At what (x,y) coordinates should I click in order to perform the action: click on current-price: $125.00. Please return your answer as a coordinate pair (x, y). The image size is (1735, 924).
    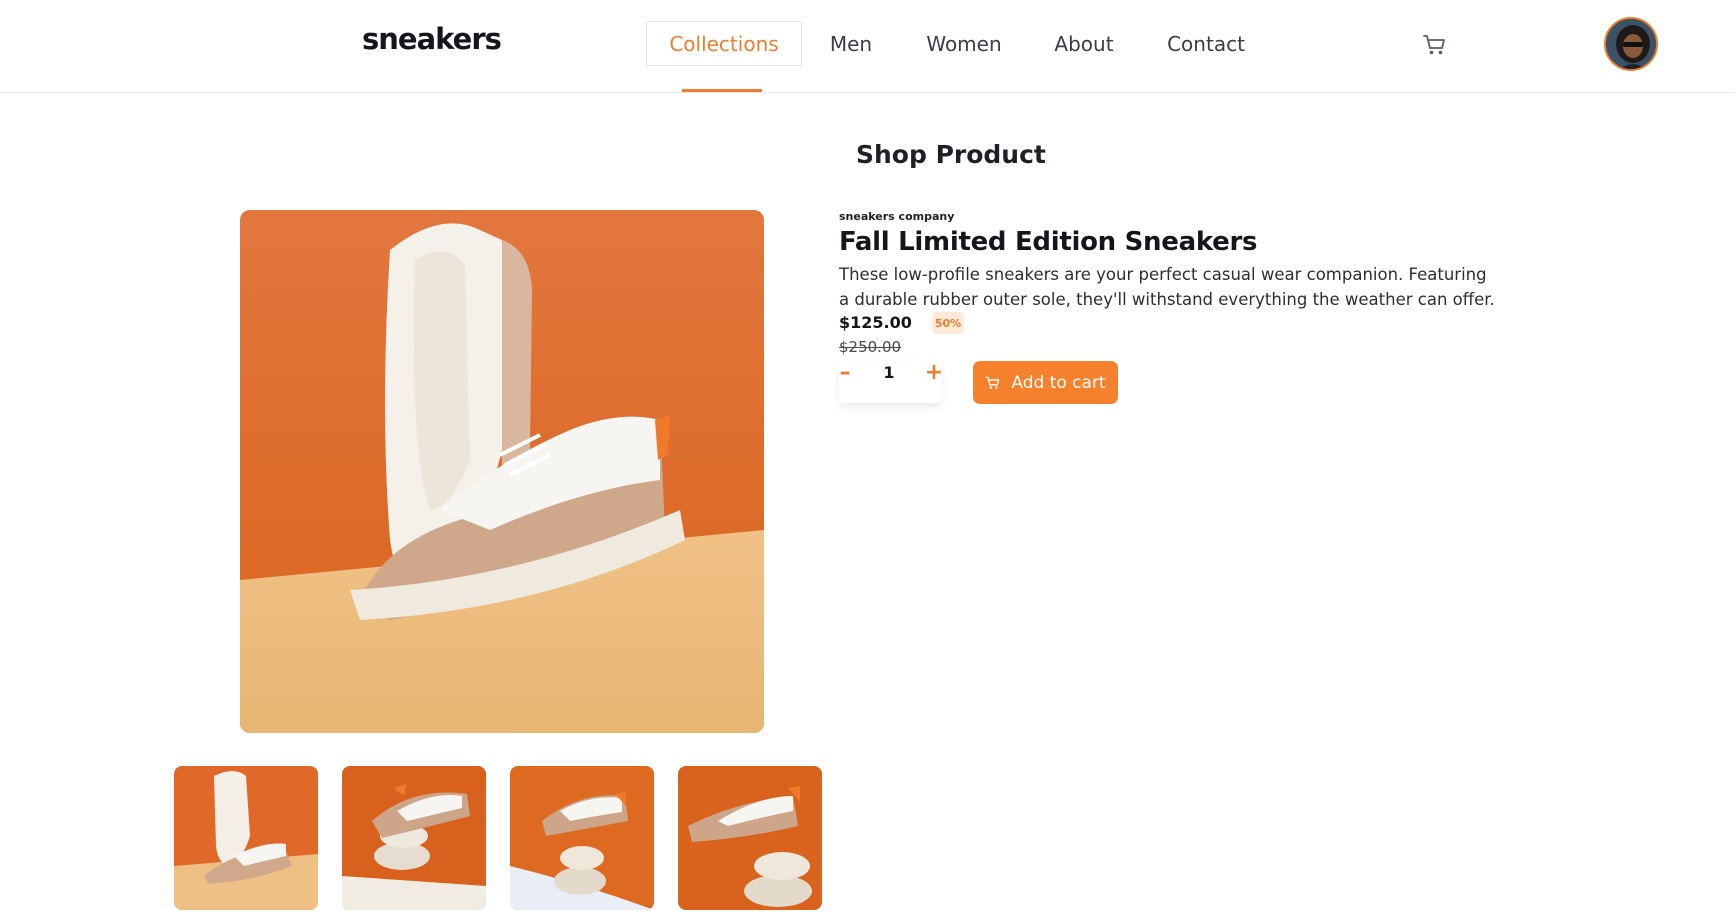
    Looking at the image, I should click on (875, 322).